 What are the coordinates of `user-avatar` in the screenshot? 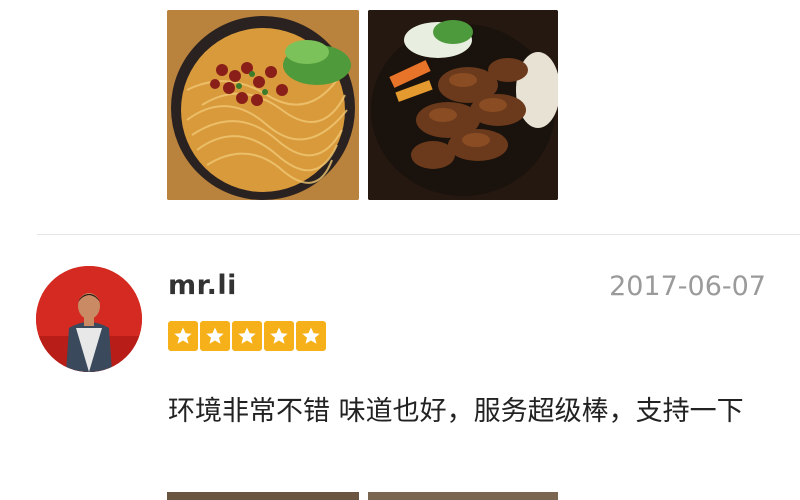 It's located at (89, 319).